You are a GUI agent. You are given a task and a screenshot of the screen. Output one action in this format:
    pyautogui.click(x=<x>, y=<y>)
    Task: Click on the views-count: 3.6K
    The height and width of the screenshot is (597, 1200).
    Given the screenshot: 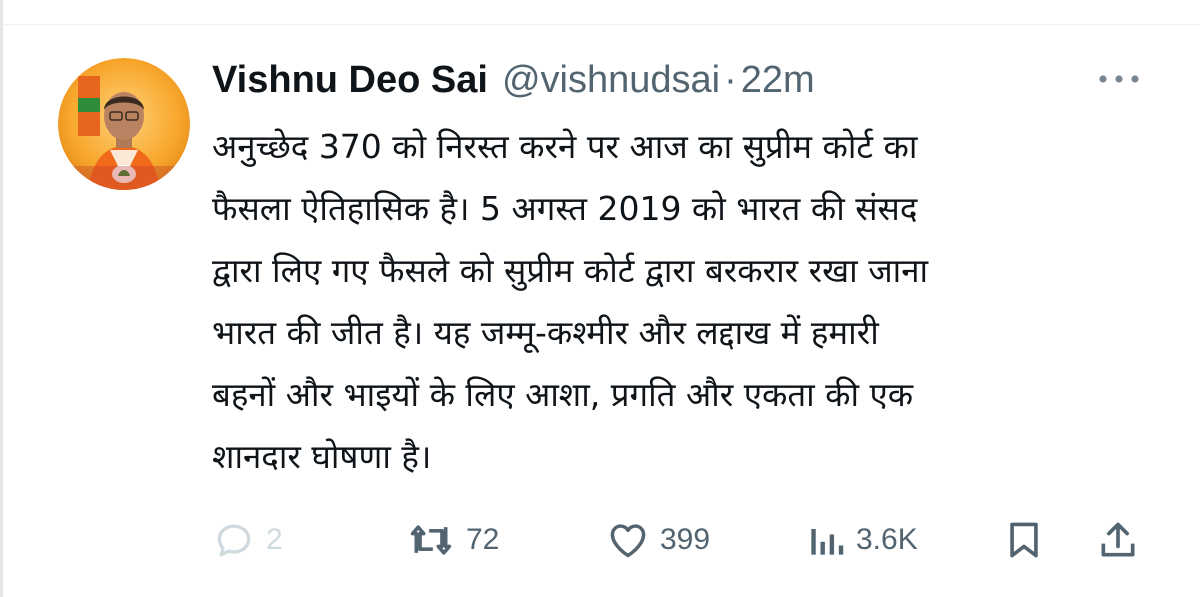 What is the action you would take?
    pyautogui.click(x=887, y=539)
    